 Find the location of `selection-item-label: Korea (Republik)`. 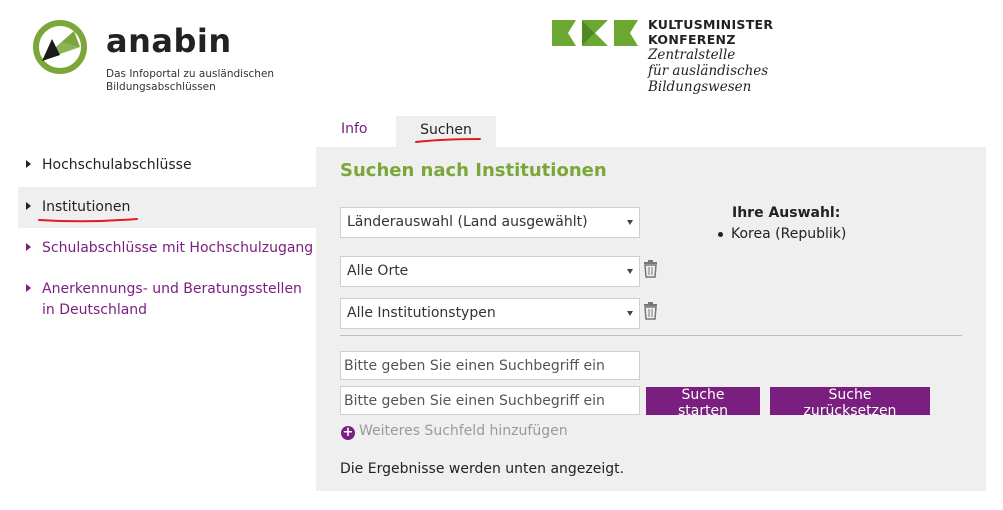

selection-item-label: Korea (Republik) is located at coordinates (789, 234).